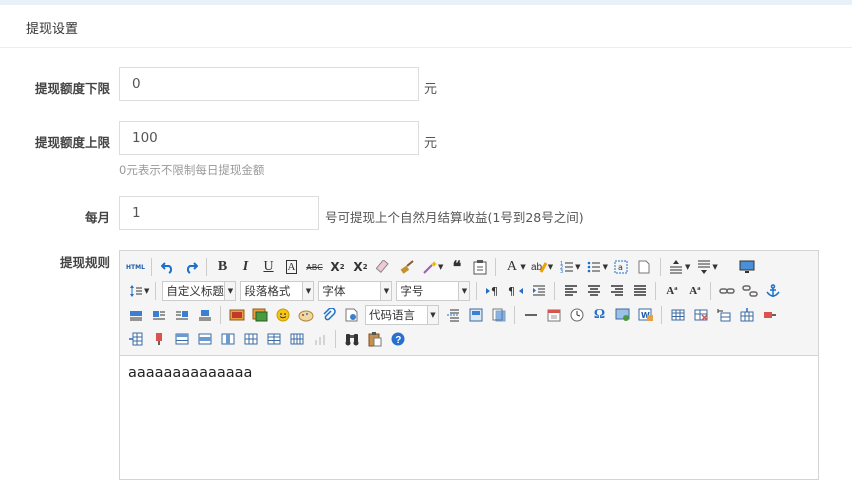 This screenshot has height=480, width=852. I want to click on line-height-icon, so click(136, 291).